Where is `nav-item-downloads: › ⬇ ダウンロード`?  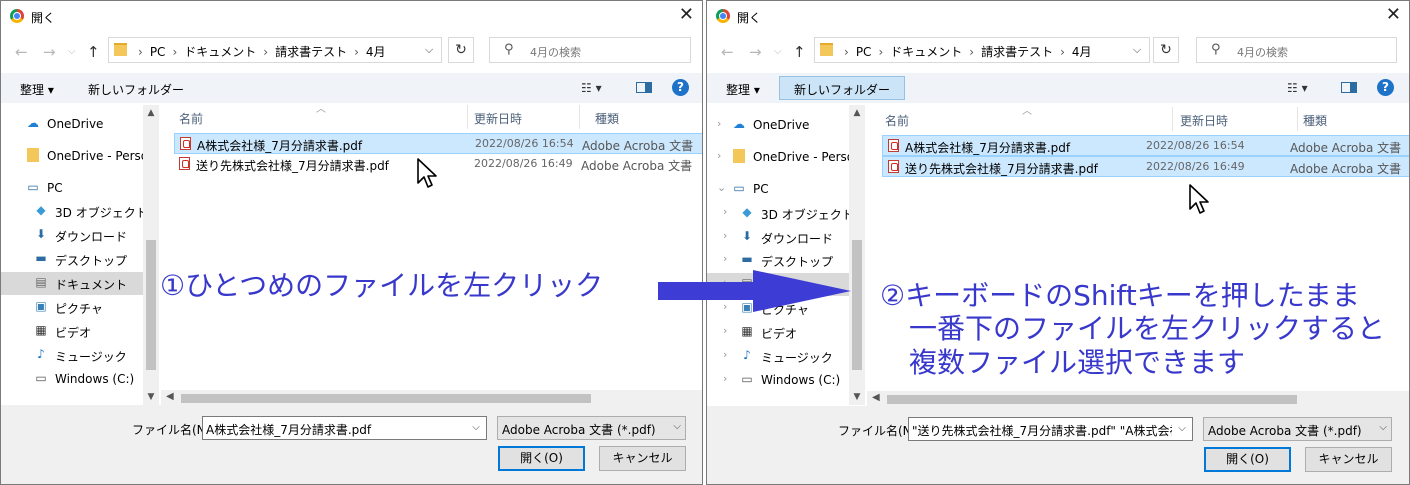
nav-item-downloads: › ⬇ ダウンロード is located at coordinates (786, 237).